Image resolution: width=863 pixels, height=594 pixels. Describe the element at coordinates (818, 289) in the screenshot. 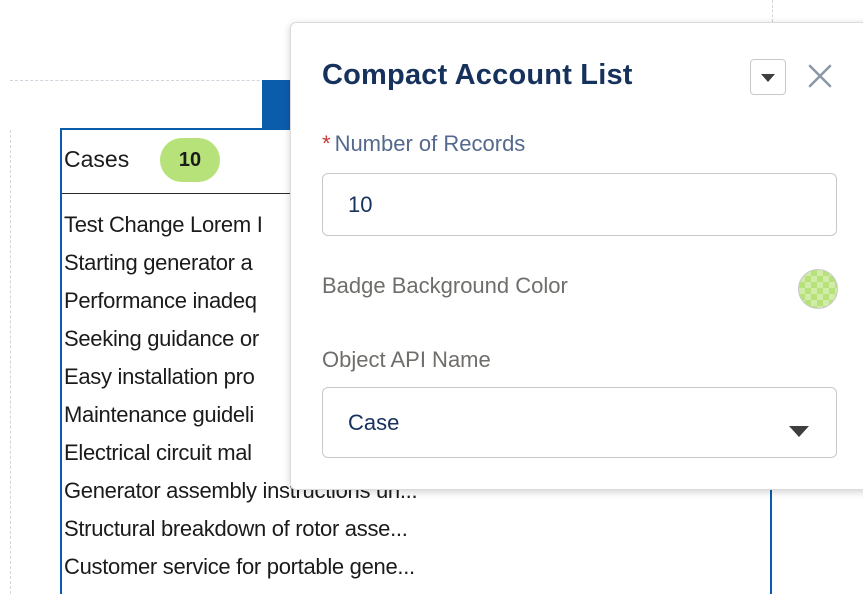

I see `badge-color-swatch` at that location.